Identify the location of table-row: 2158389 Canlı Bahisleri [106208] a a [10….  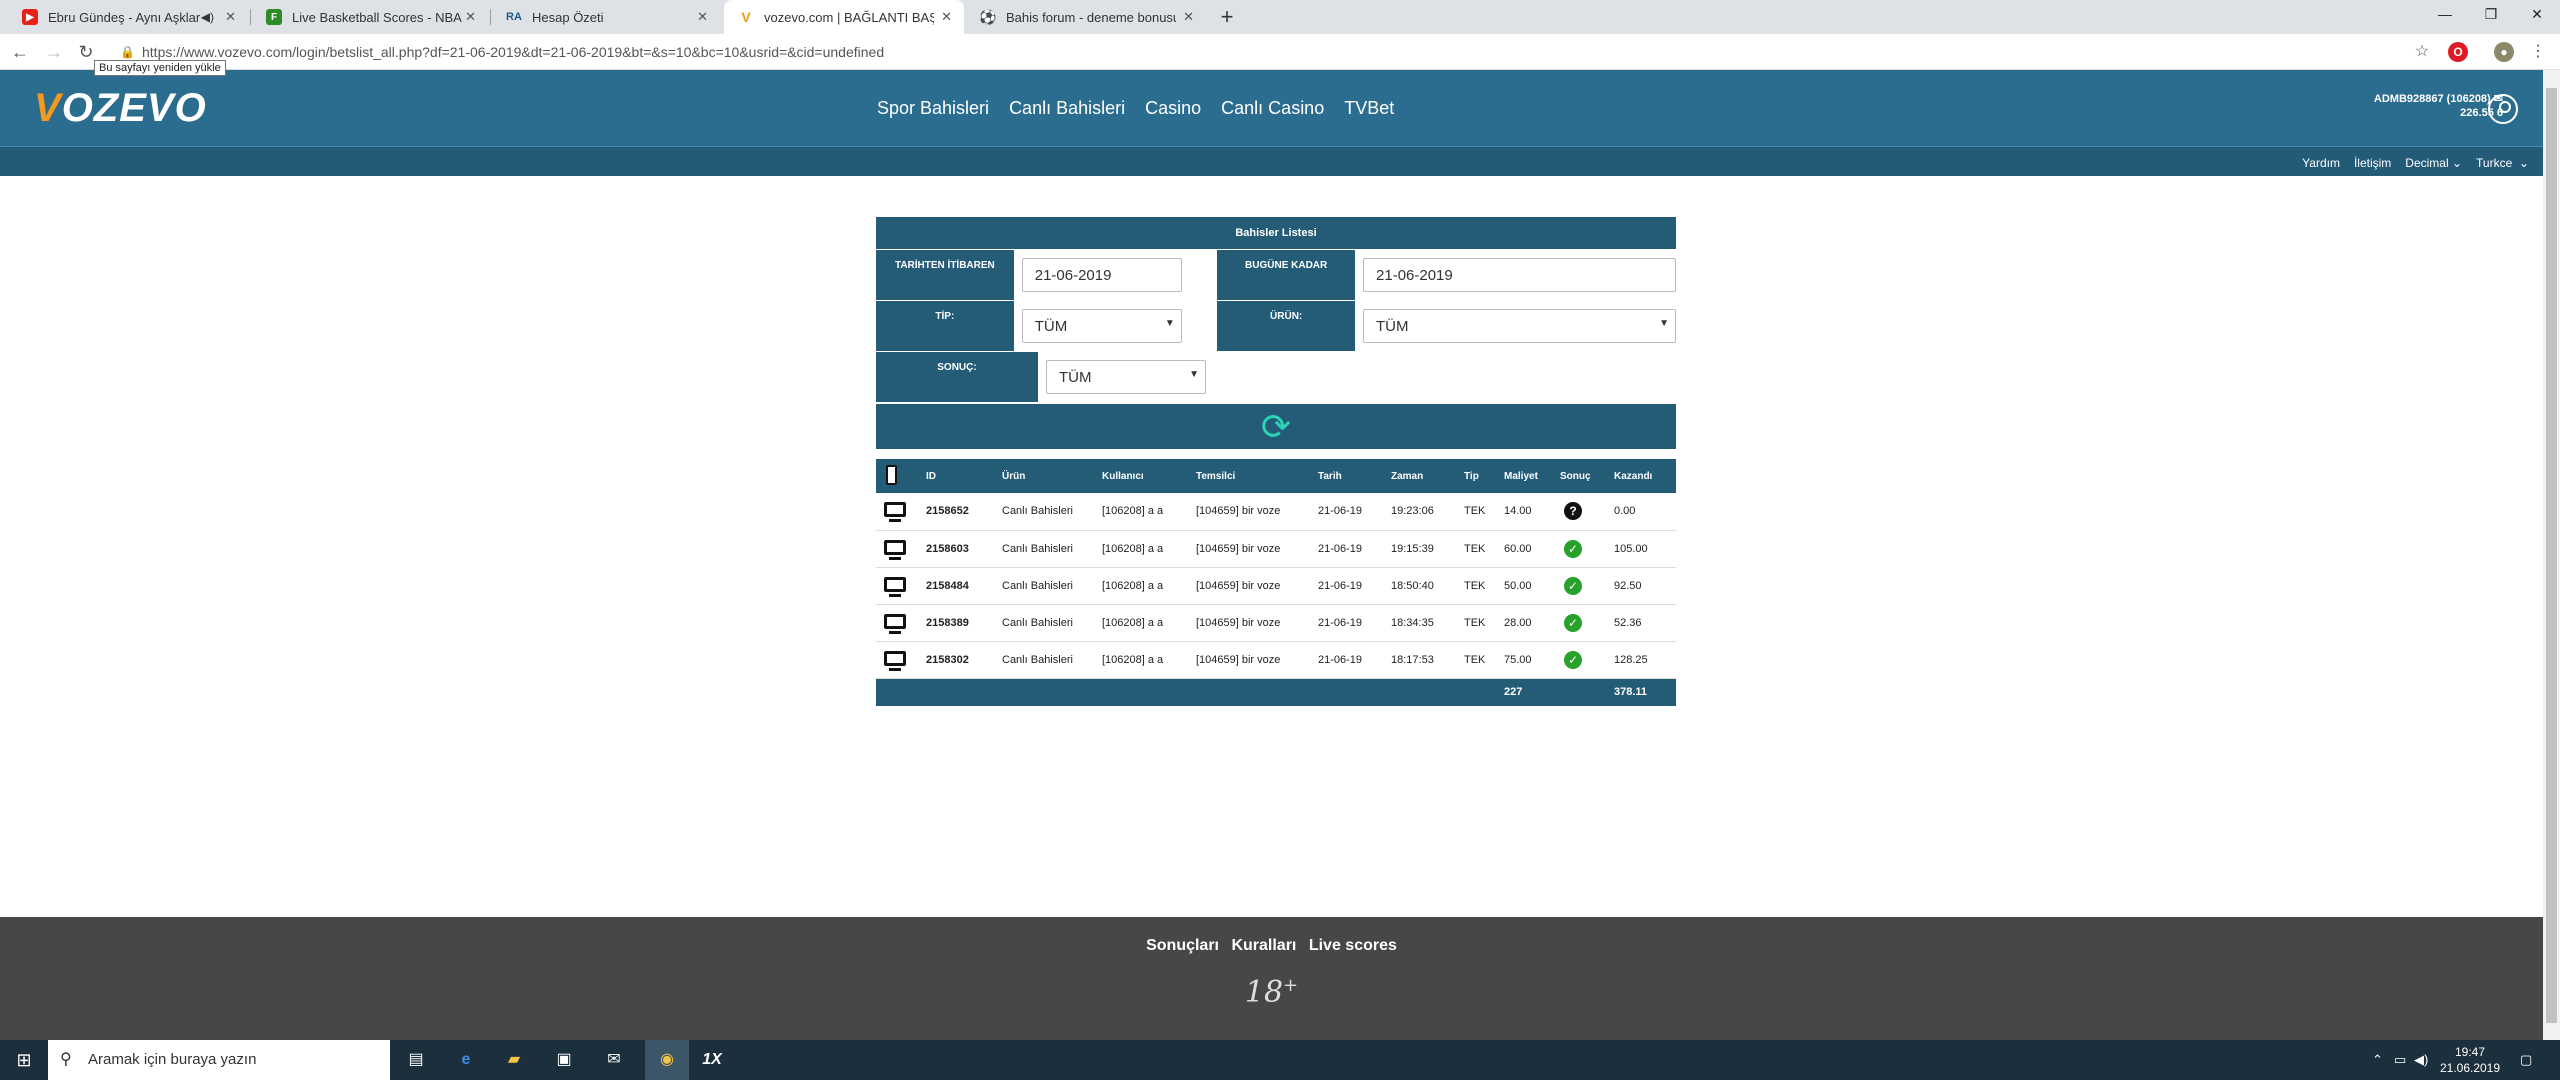
(1276, 623).